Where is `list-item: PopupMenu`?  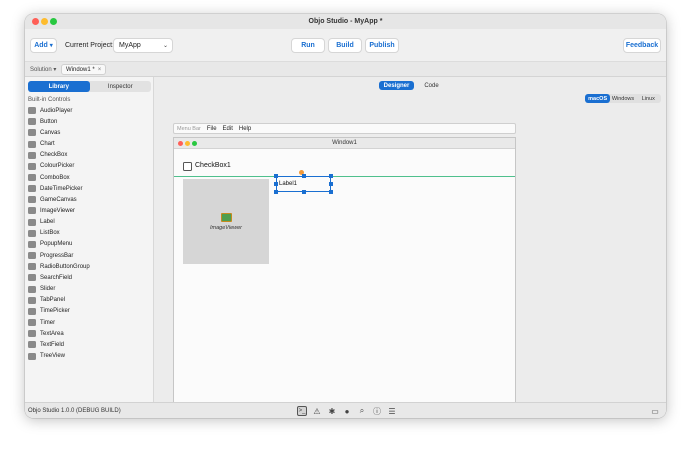
list-item: PopupMenu is located at coordinates (90, 244).